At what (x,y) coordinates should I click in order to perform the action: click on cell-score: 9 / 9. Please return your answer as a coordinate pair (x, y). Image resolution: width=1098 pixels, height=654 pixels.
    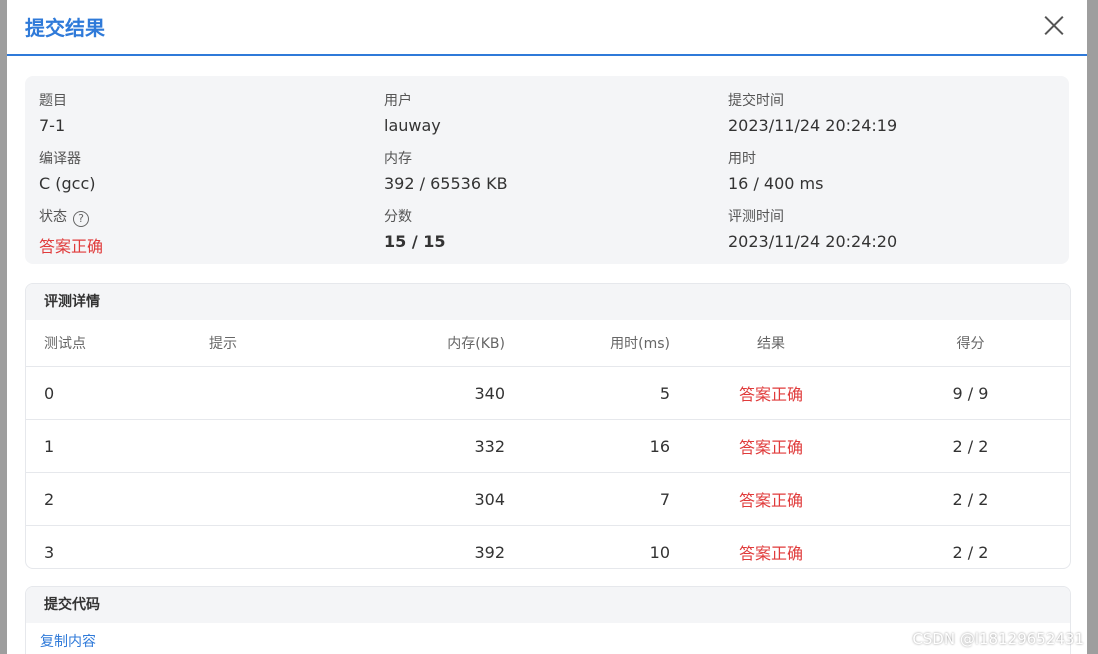
    Looking at the image, I should click on (970, 393).